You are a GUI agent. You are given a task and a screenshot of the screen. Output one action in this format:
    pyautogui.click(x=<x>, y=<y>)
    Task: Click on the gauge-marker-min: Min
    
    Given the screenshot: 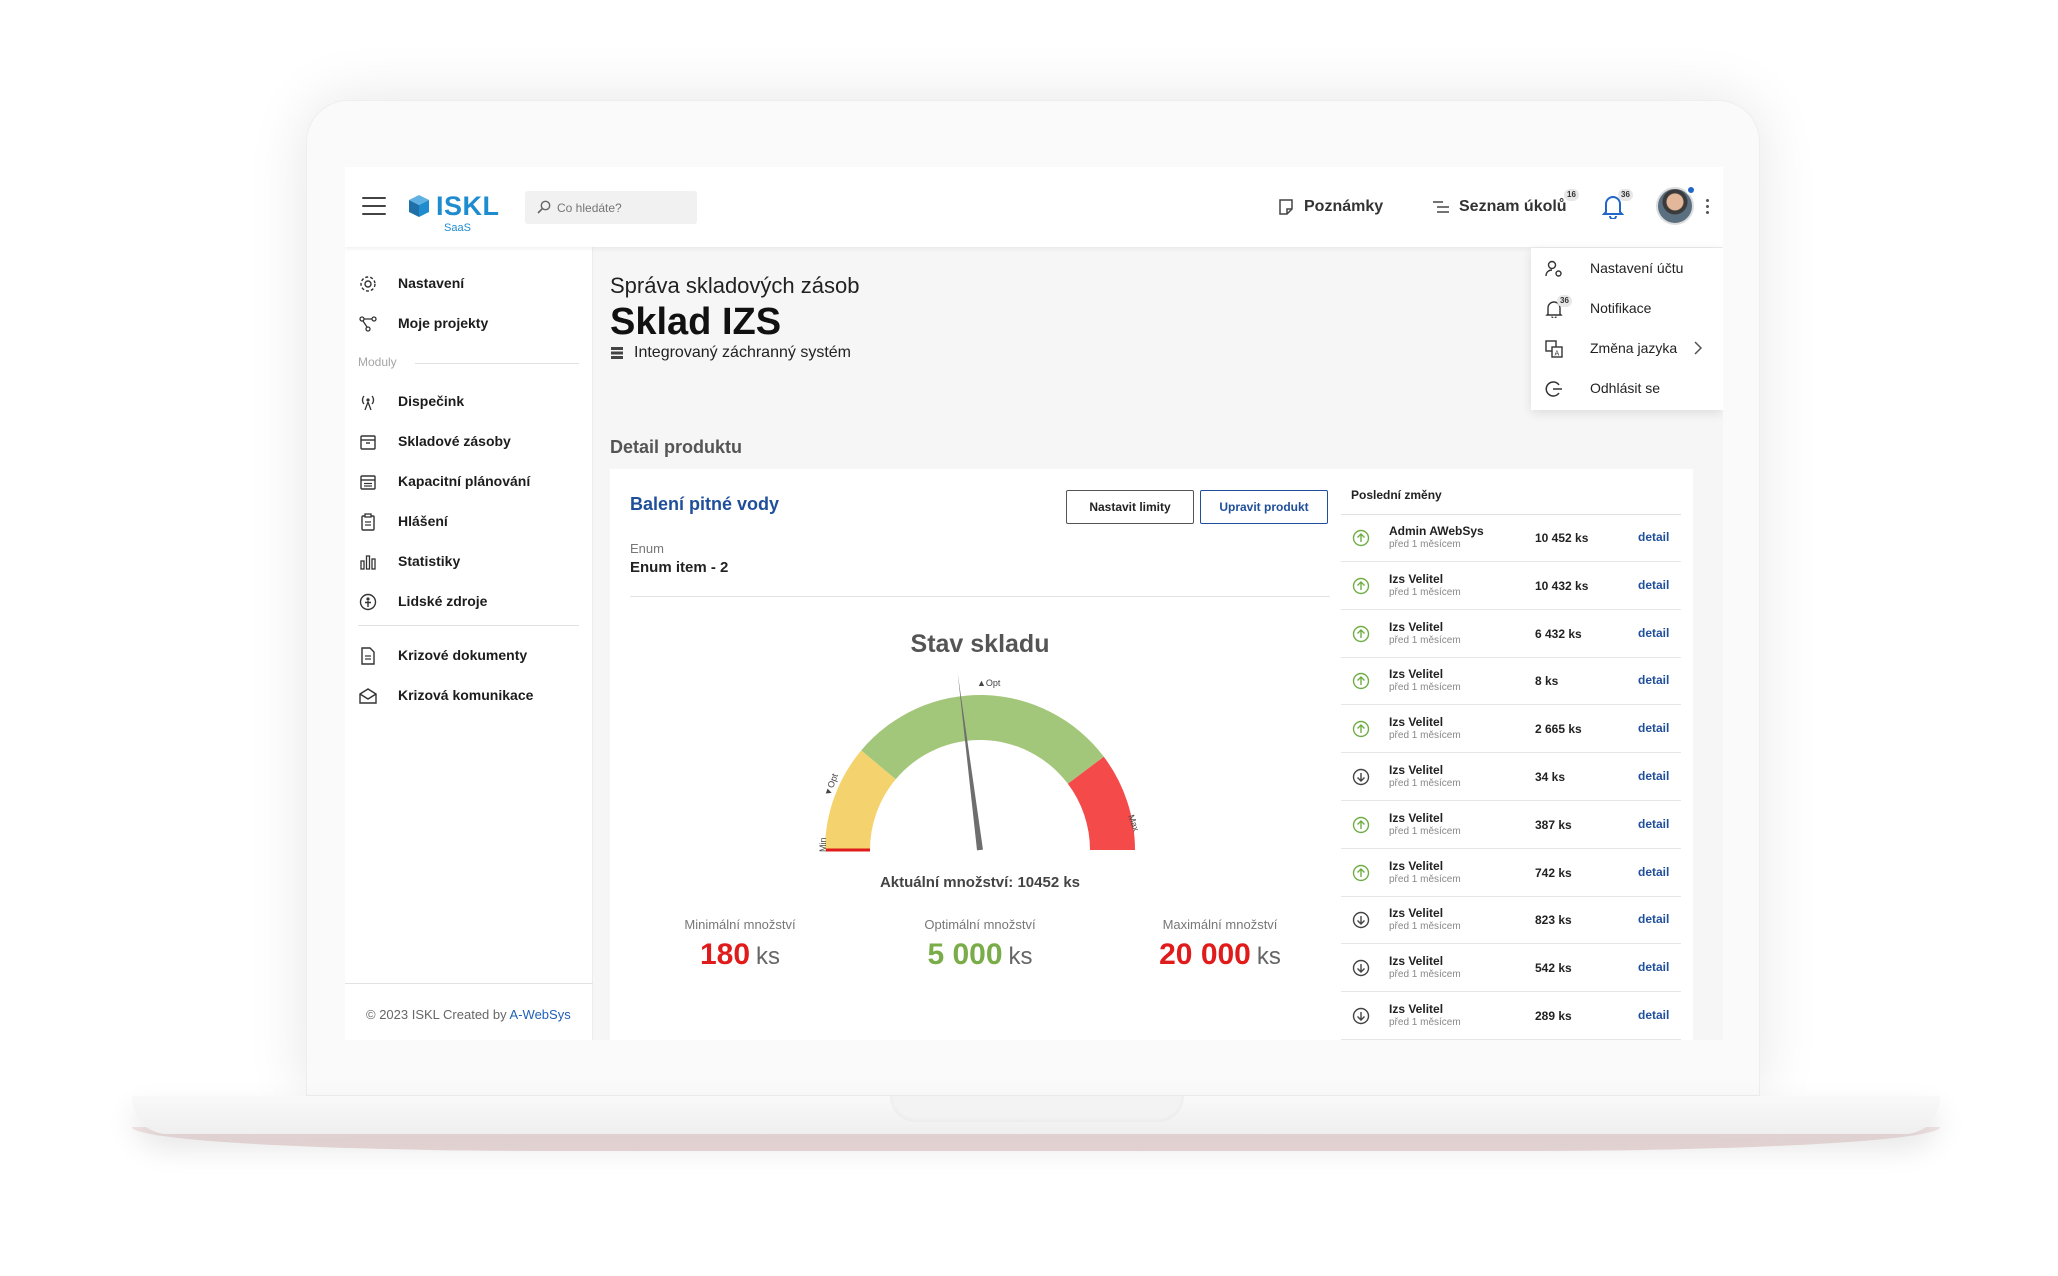 What is the action you would take?
    pyautogui.click(x=823, y=844)
    